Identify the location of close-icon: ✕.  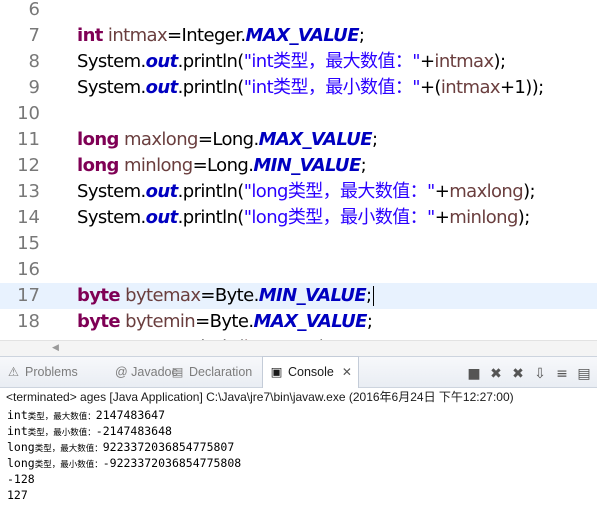
(347, 372).